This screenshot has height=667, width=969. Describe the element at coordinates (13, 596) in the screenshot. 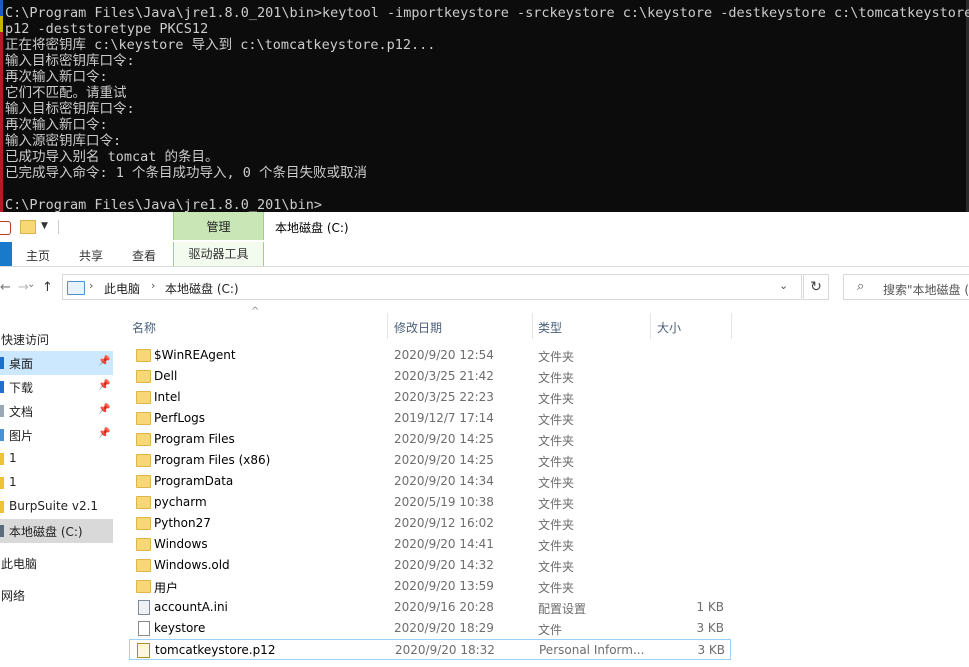

I see `sidebar-item-label: 网络` at that location.